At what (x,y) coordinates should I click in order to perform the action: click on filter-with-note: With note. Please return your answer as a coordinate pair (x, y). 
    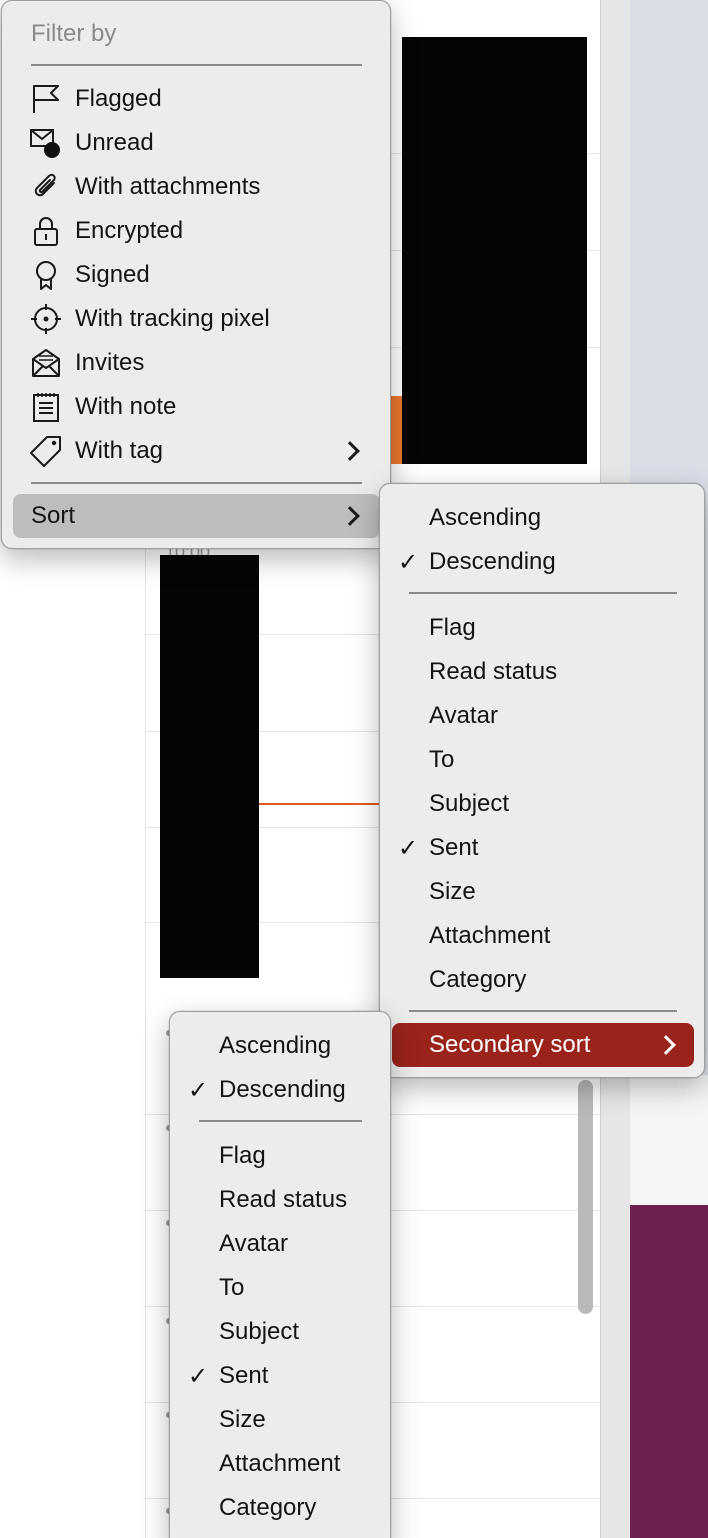
    Looking at the image, I should click on (196, 407).